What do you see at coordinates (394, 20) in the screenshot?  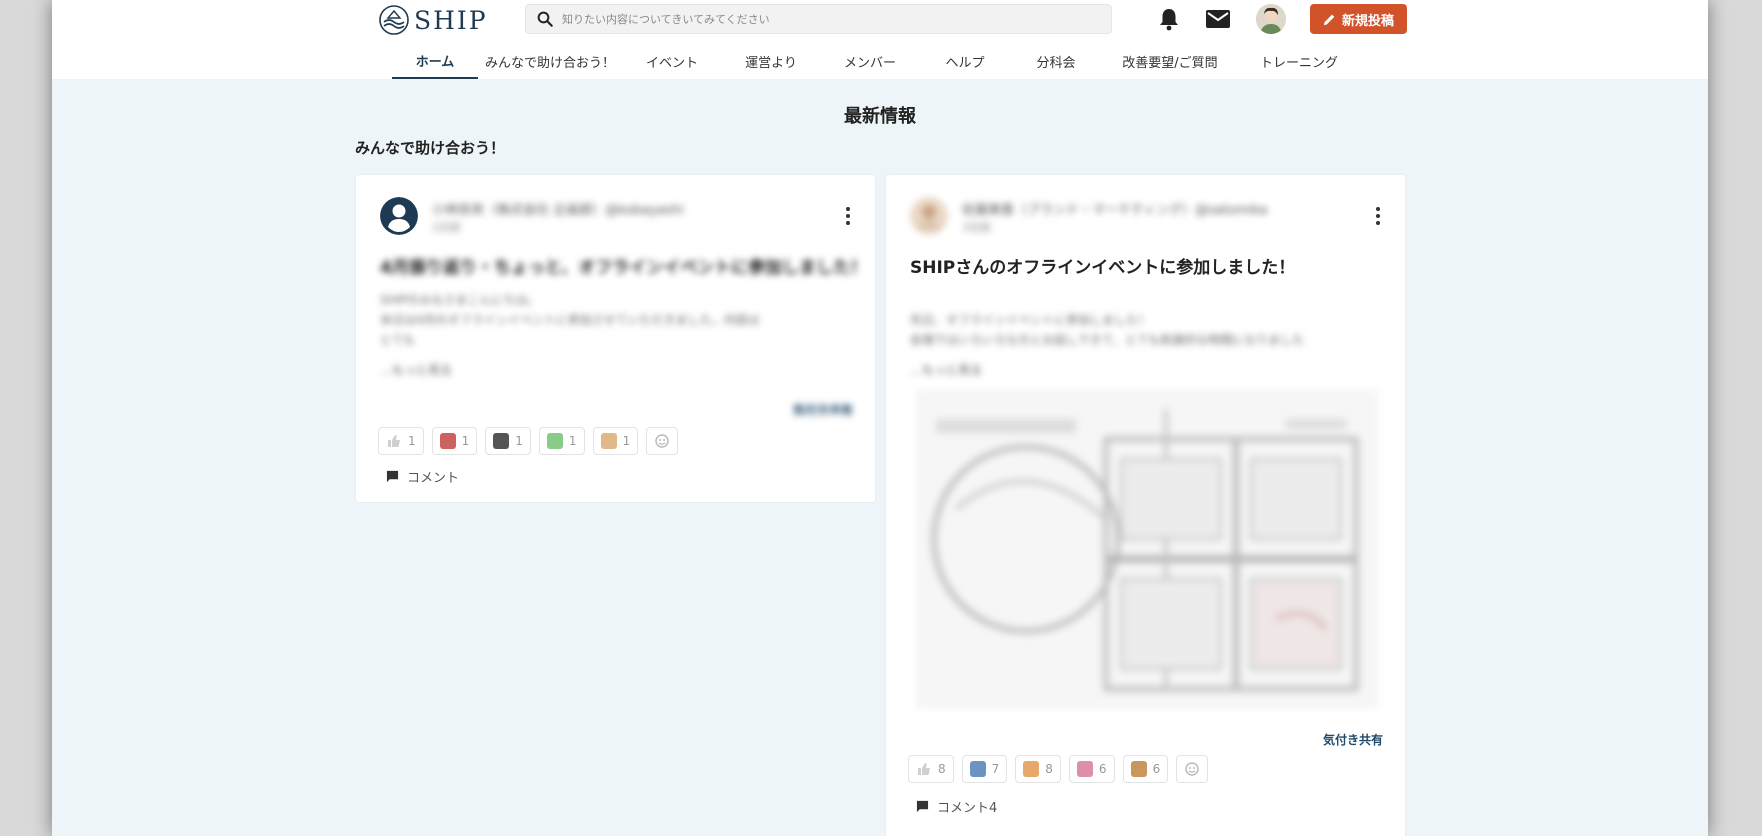 I see `ship-logo-icon` at bounding box center [394, 20].